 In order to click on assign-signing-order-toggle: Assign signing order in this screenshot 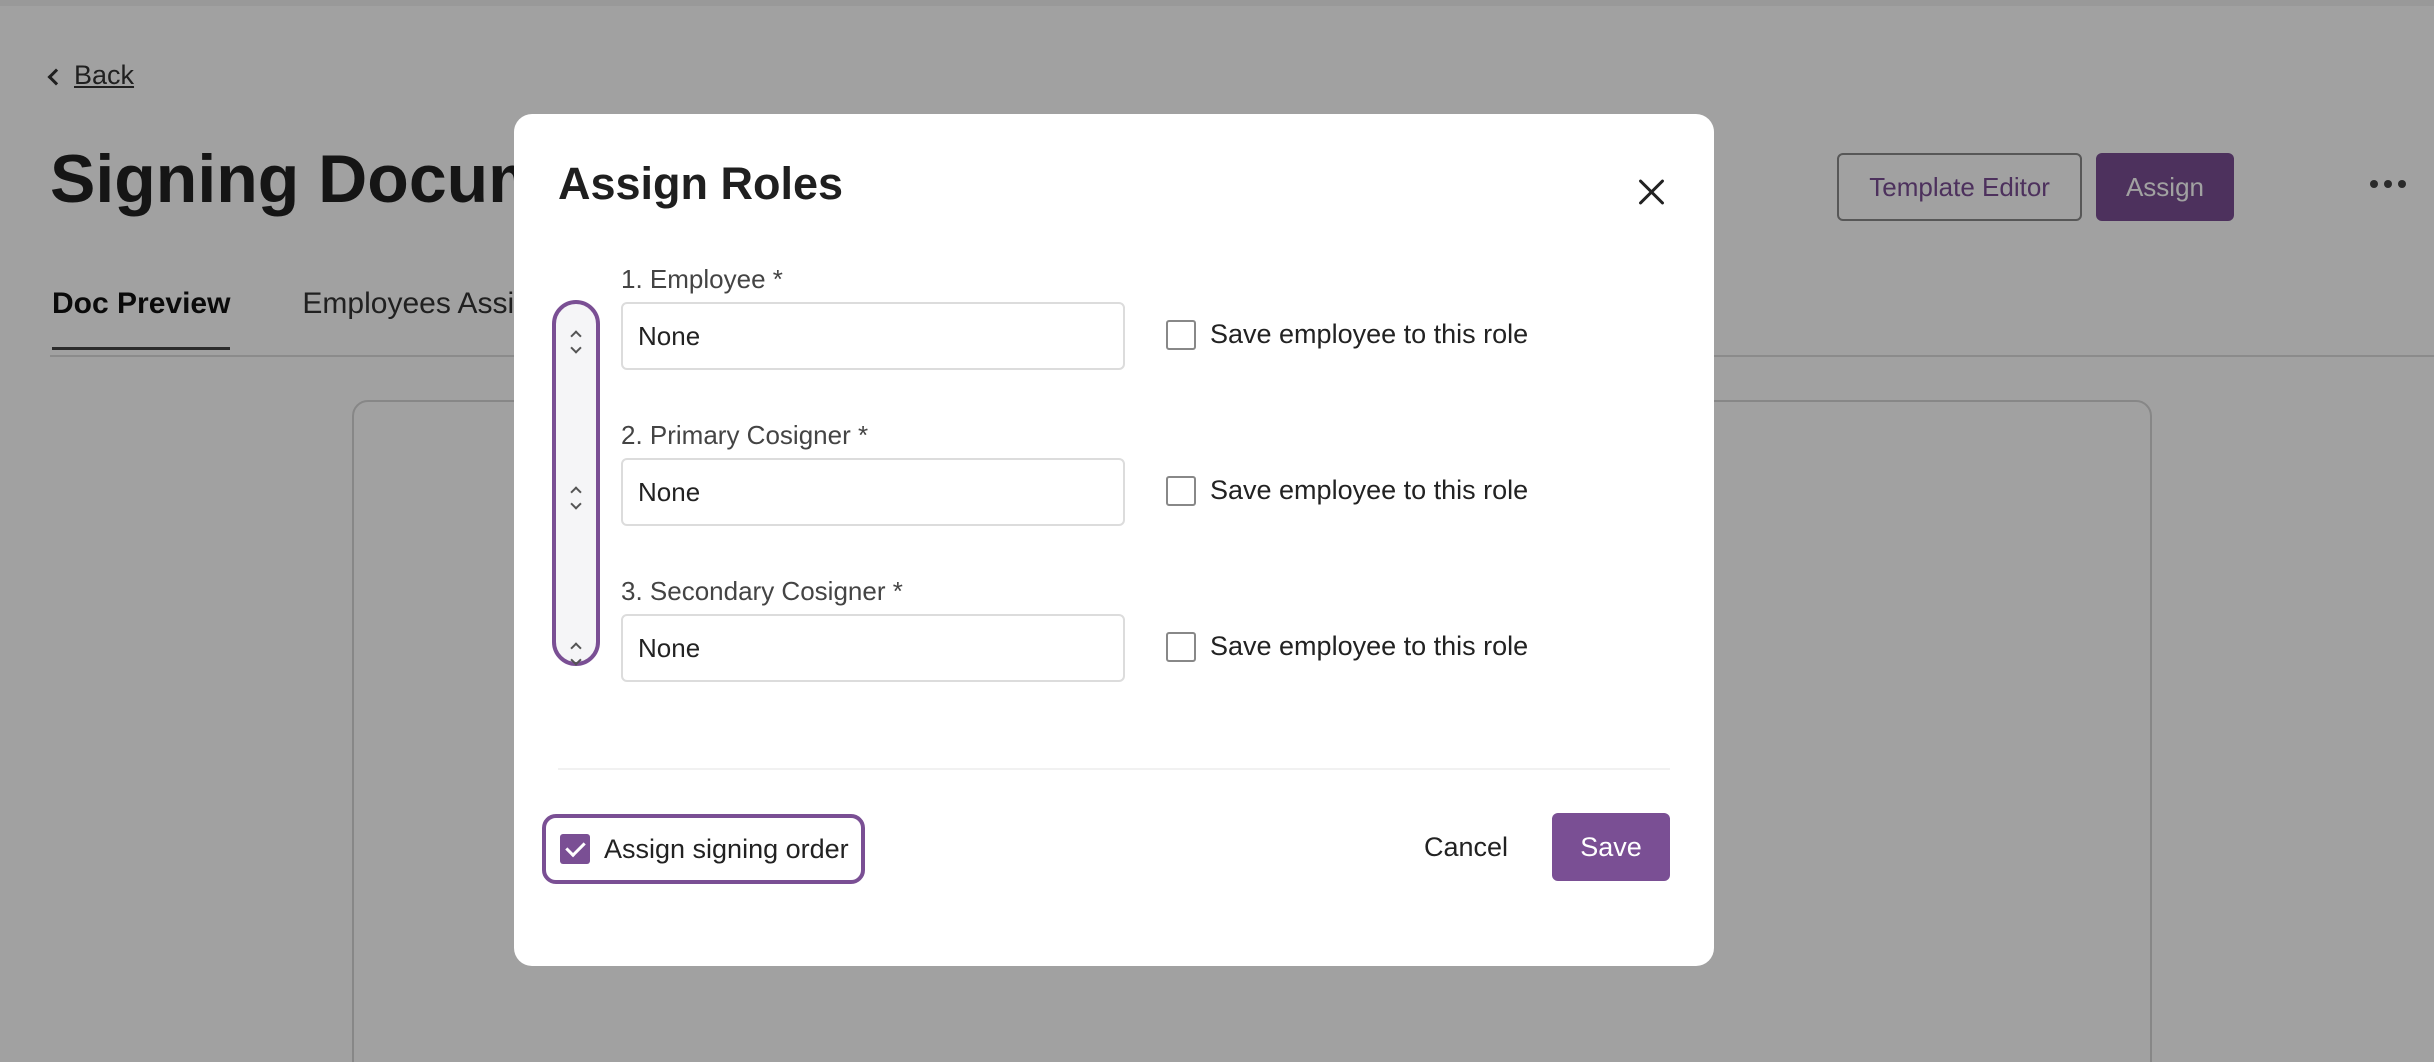, I will do `click(703, 849)`.